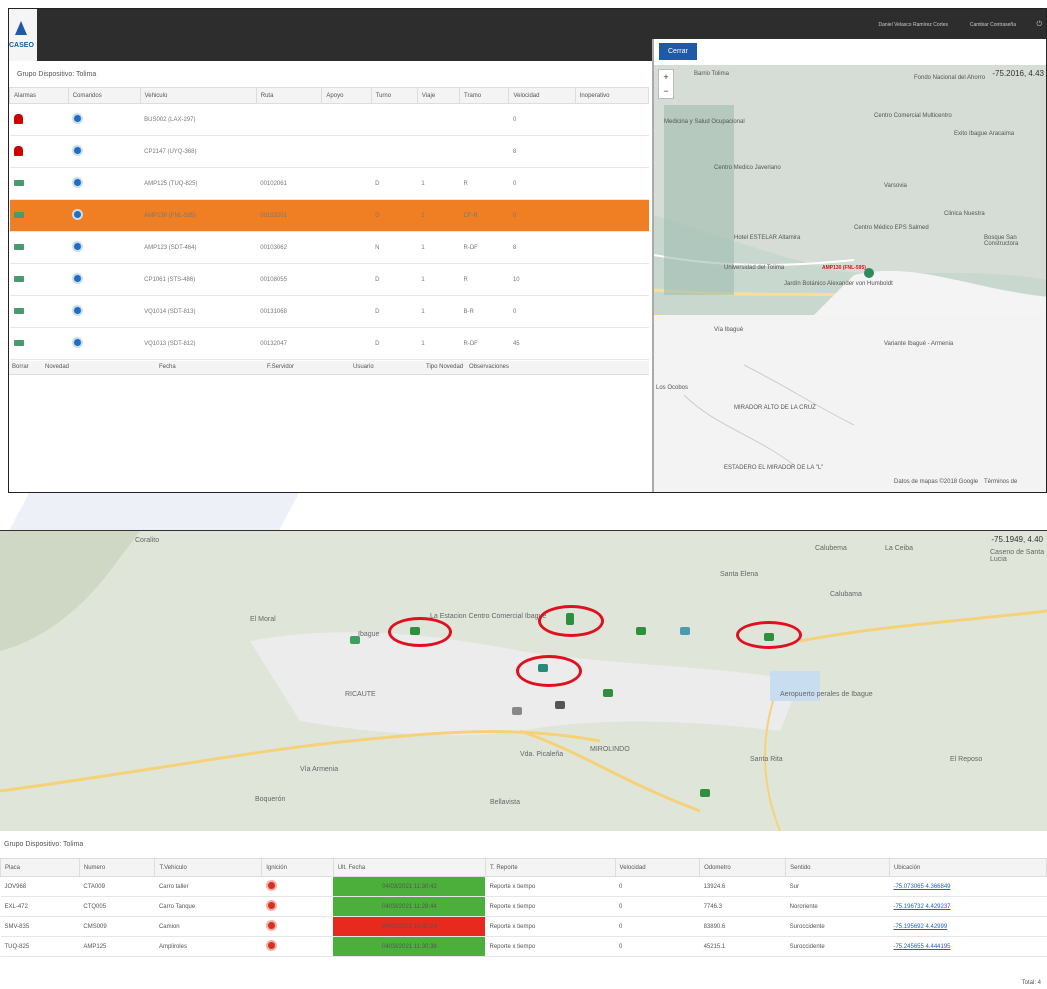 This screenshot has width=1047, height=989. I want to click on section-cell: R, so click(484, 279).